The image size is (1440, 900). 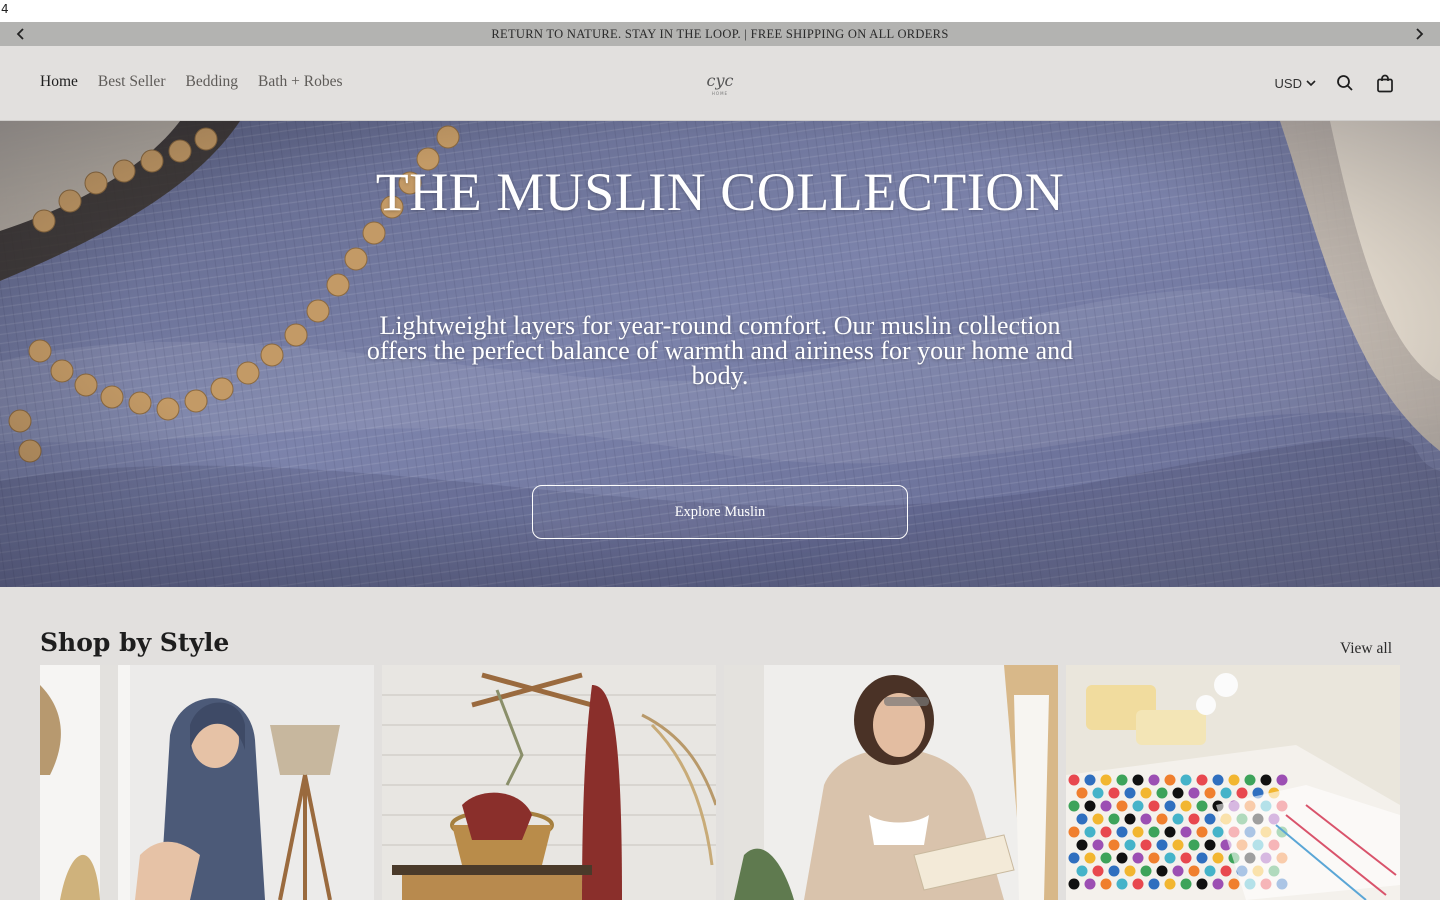 I want to click on main-nav: Home Best Seller Bedding Bath + Robes, so click(x=191, y=82).